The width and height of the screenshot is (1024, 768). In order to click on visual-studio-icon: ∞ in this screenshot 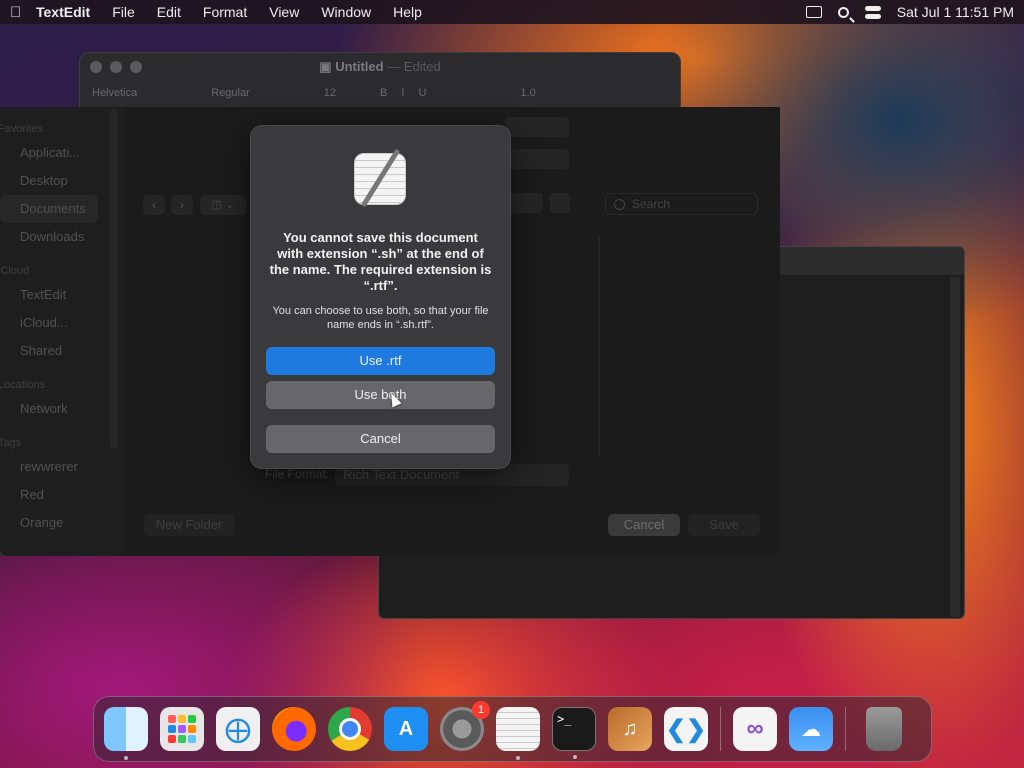, I will do `click(755, 729)`.